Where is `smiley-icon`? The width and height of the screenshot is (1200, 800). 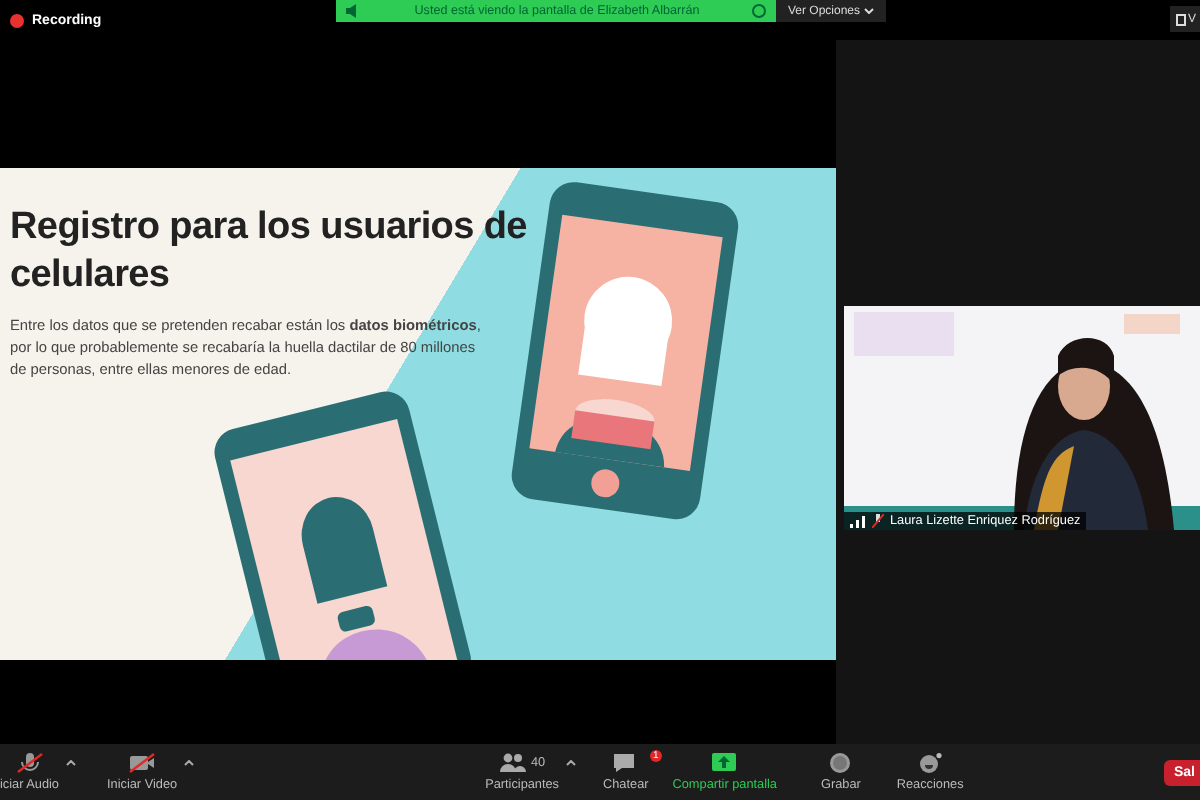
smiley-icon is located at coordinates (930, 763).